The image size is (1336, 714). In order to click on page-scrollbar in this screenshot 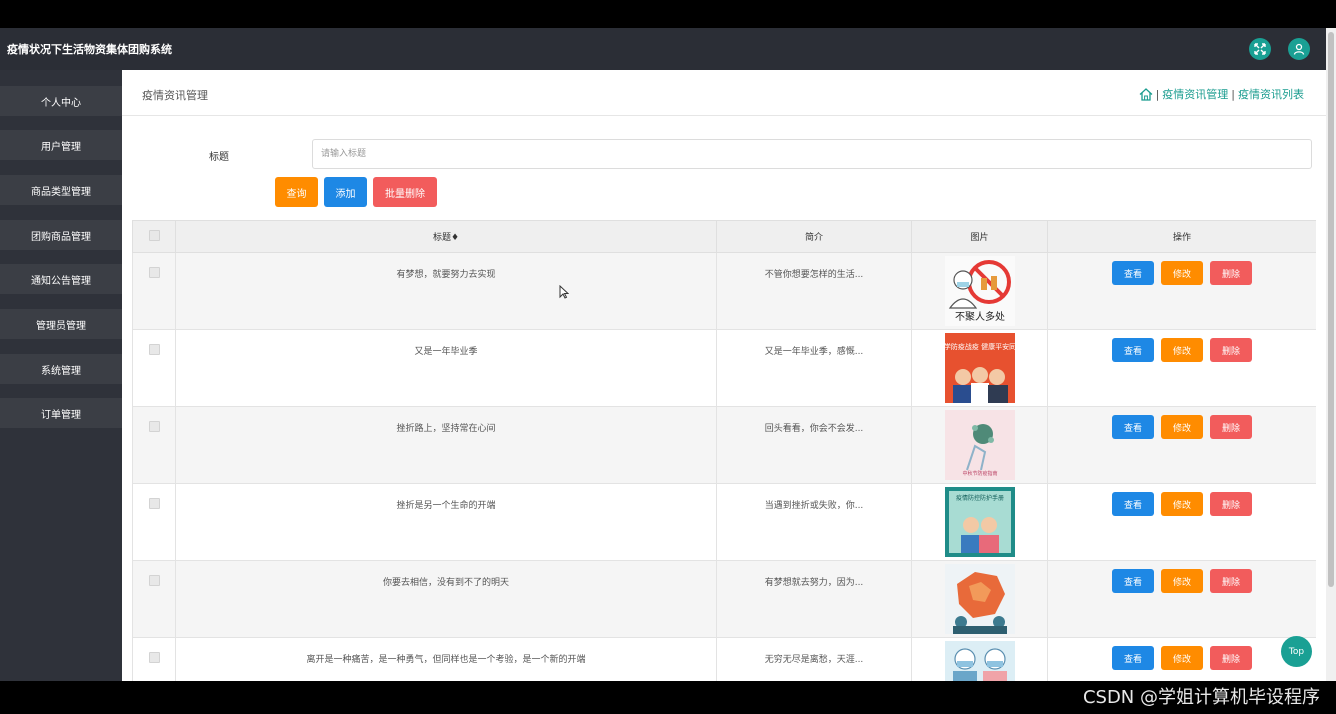, I will do `click(1331, 354)`.